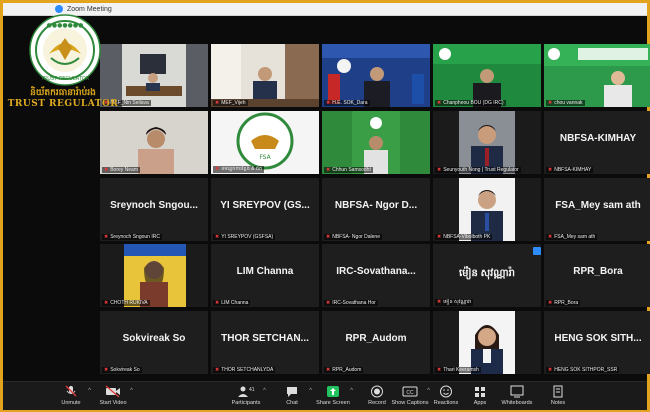  I want to click on video-tile: ✖ Seunyouth Nong | Trust Regulator, so click(487, 142).